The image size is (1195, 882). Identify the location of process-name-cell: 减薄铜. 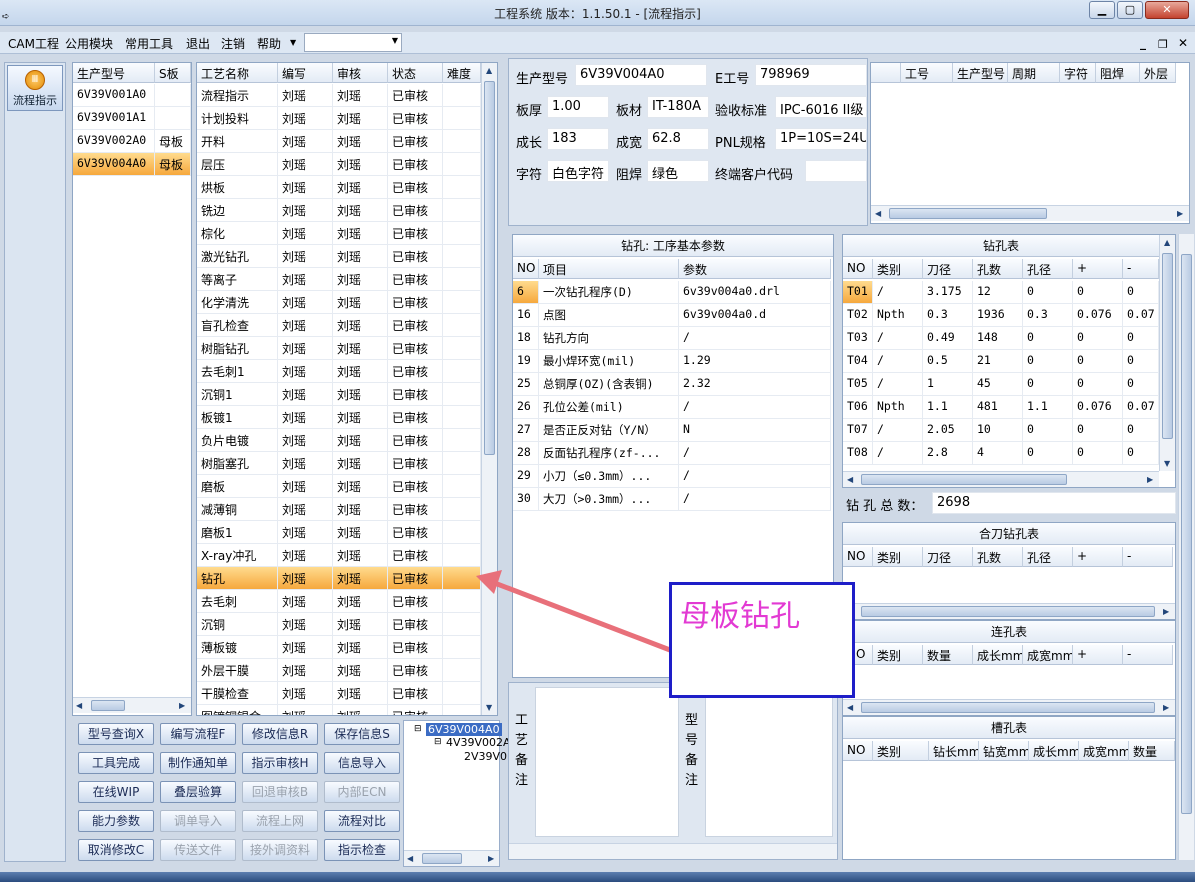
(237, 509).